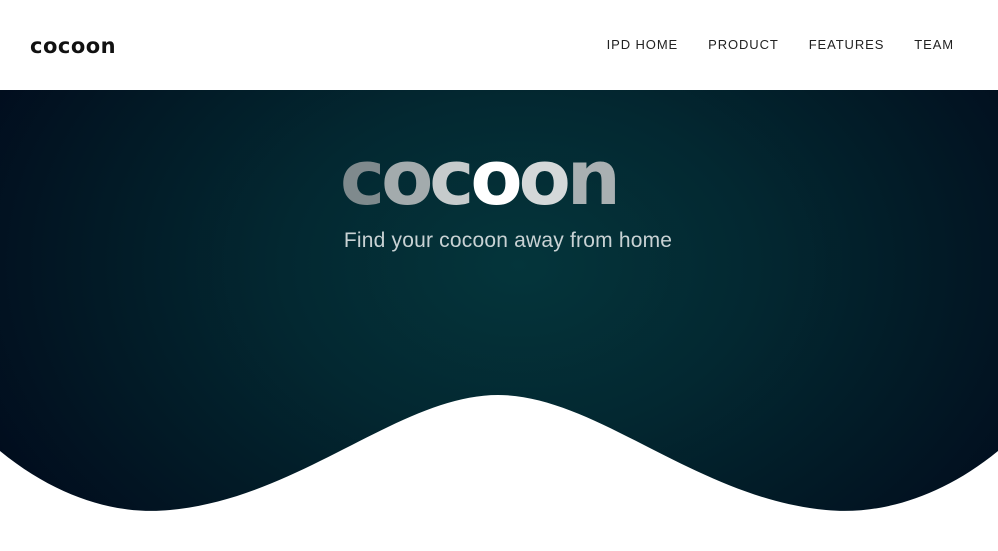  I want to click on nav-link-ipd-home: IPD HOME, so click(642, 45).